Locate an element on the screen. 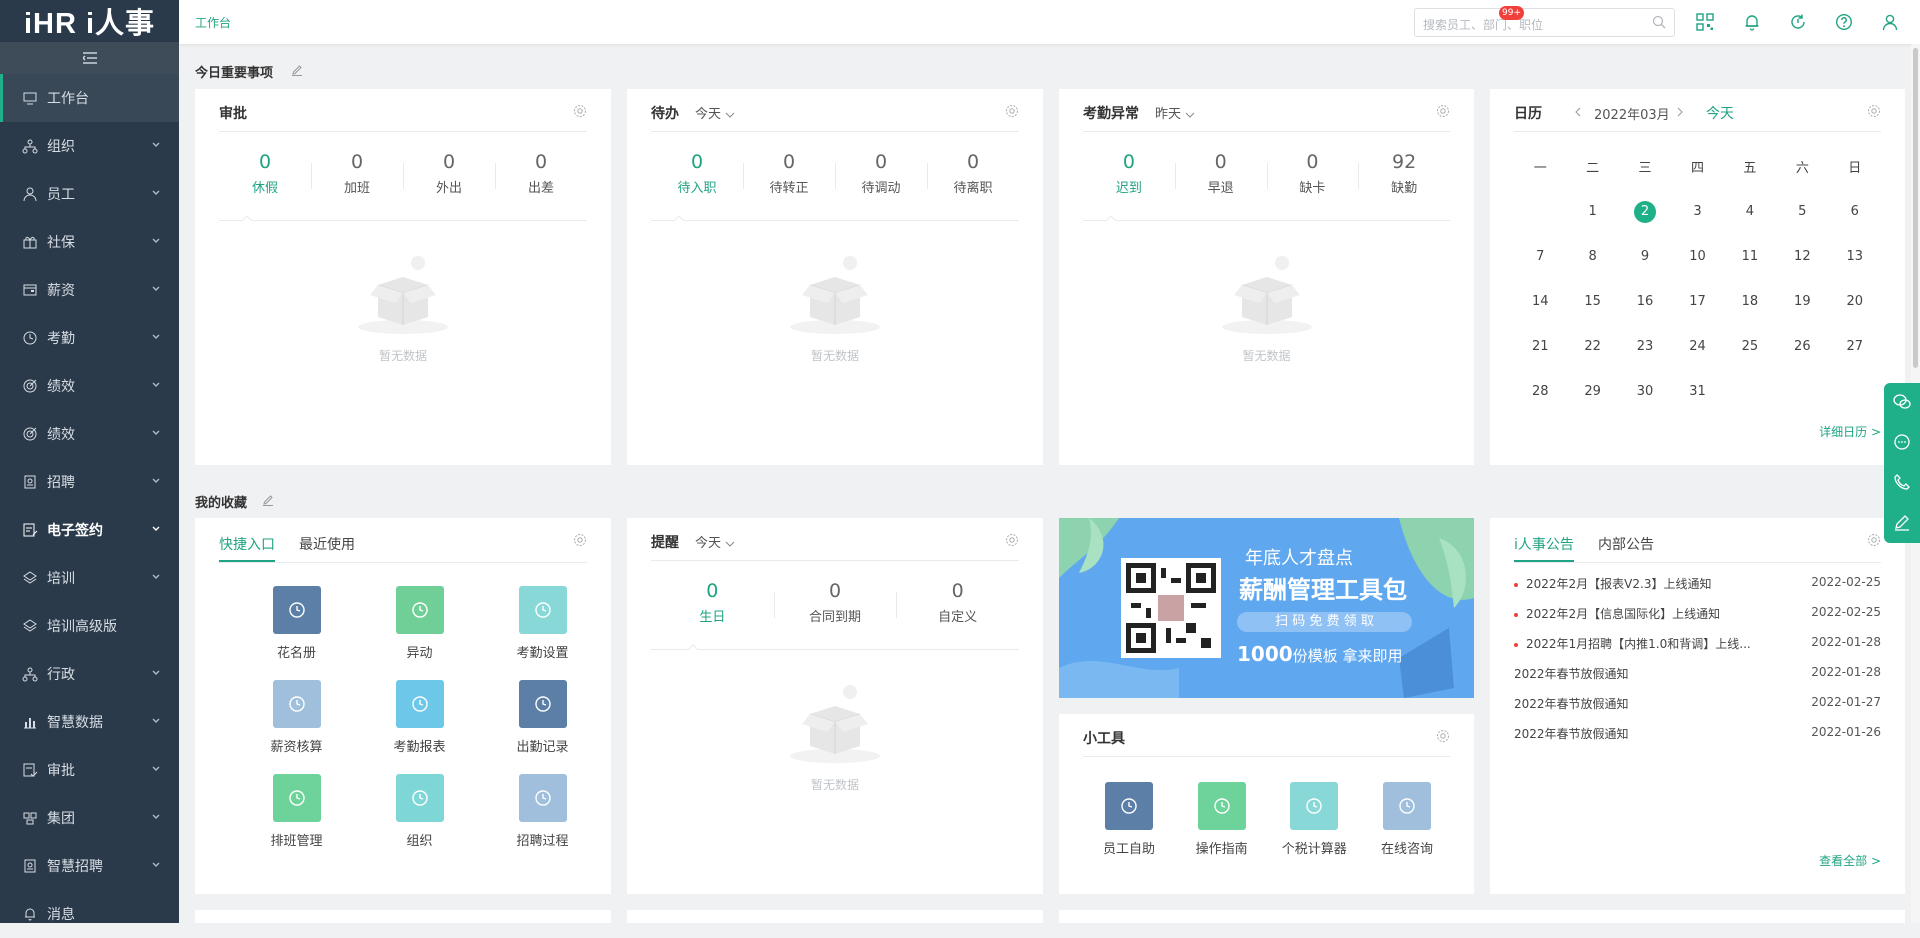  chevron-right-icon is located at coordinates (1680, 112).